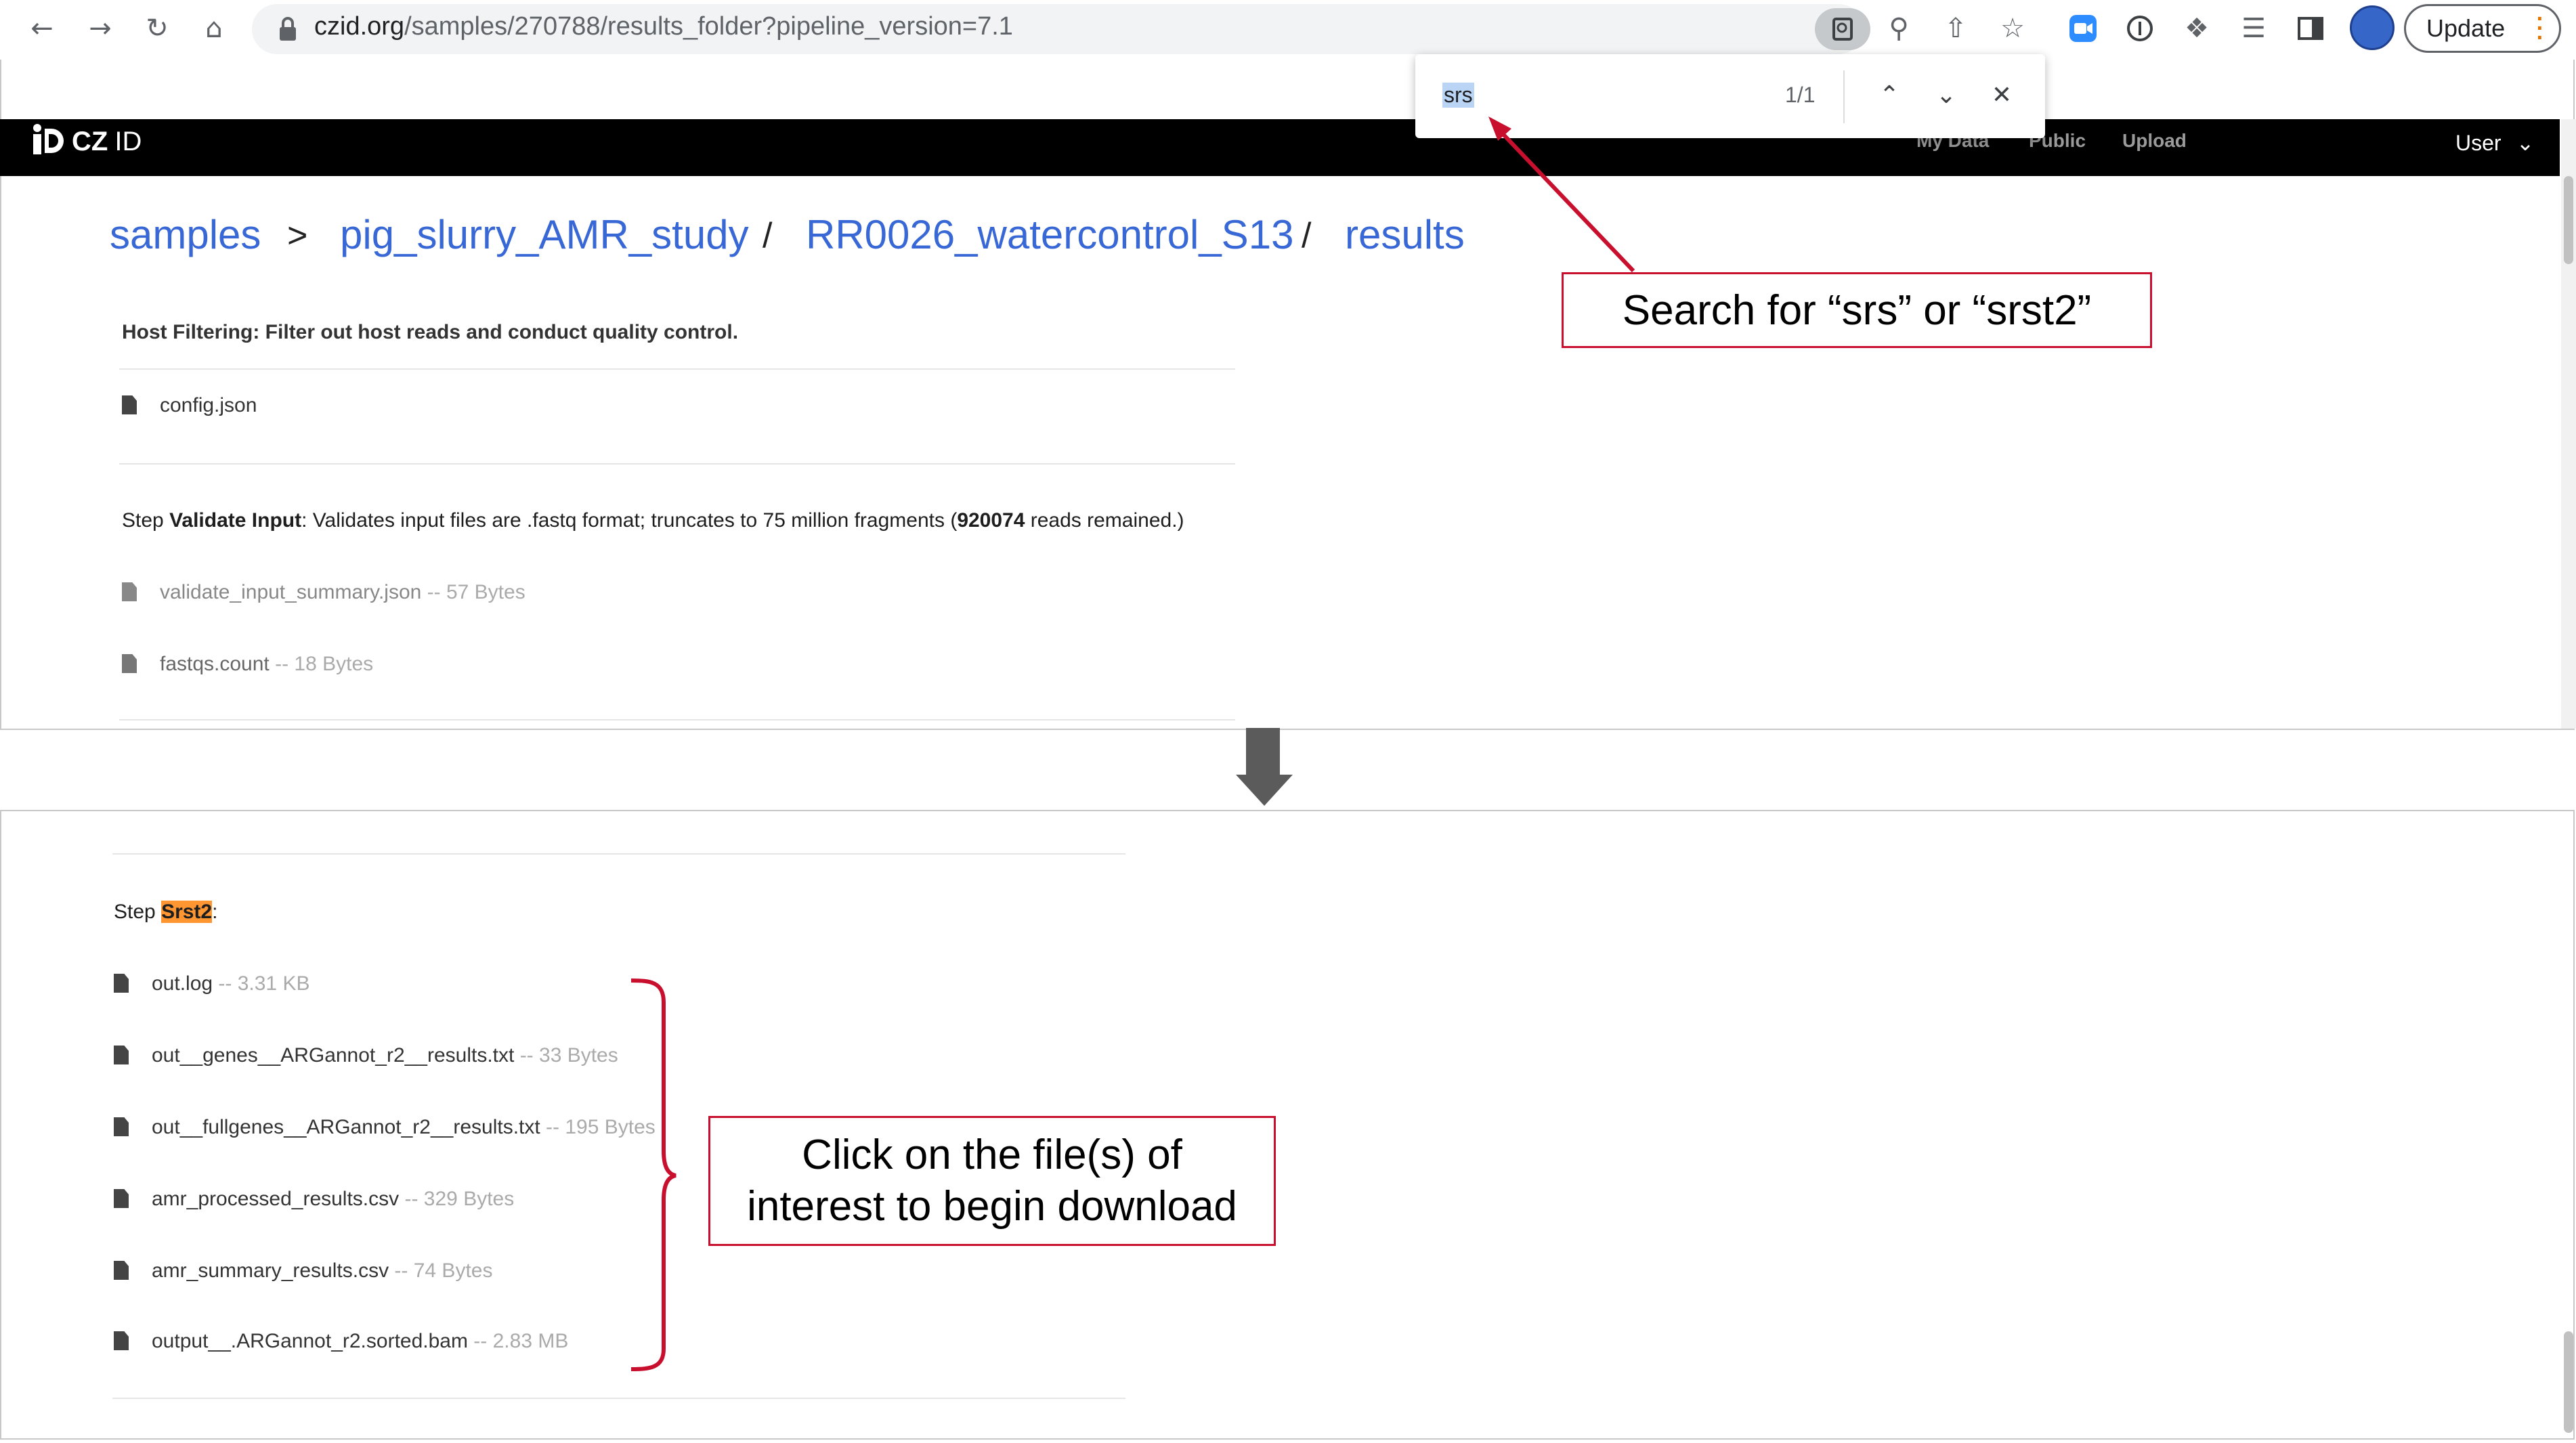  What do you see at coordinates (187, 912) in the screenshot?
I see `step-name-highlight: Srst2` at bounding box center [187, 912].